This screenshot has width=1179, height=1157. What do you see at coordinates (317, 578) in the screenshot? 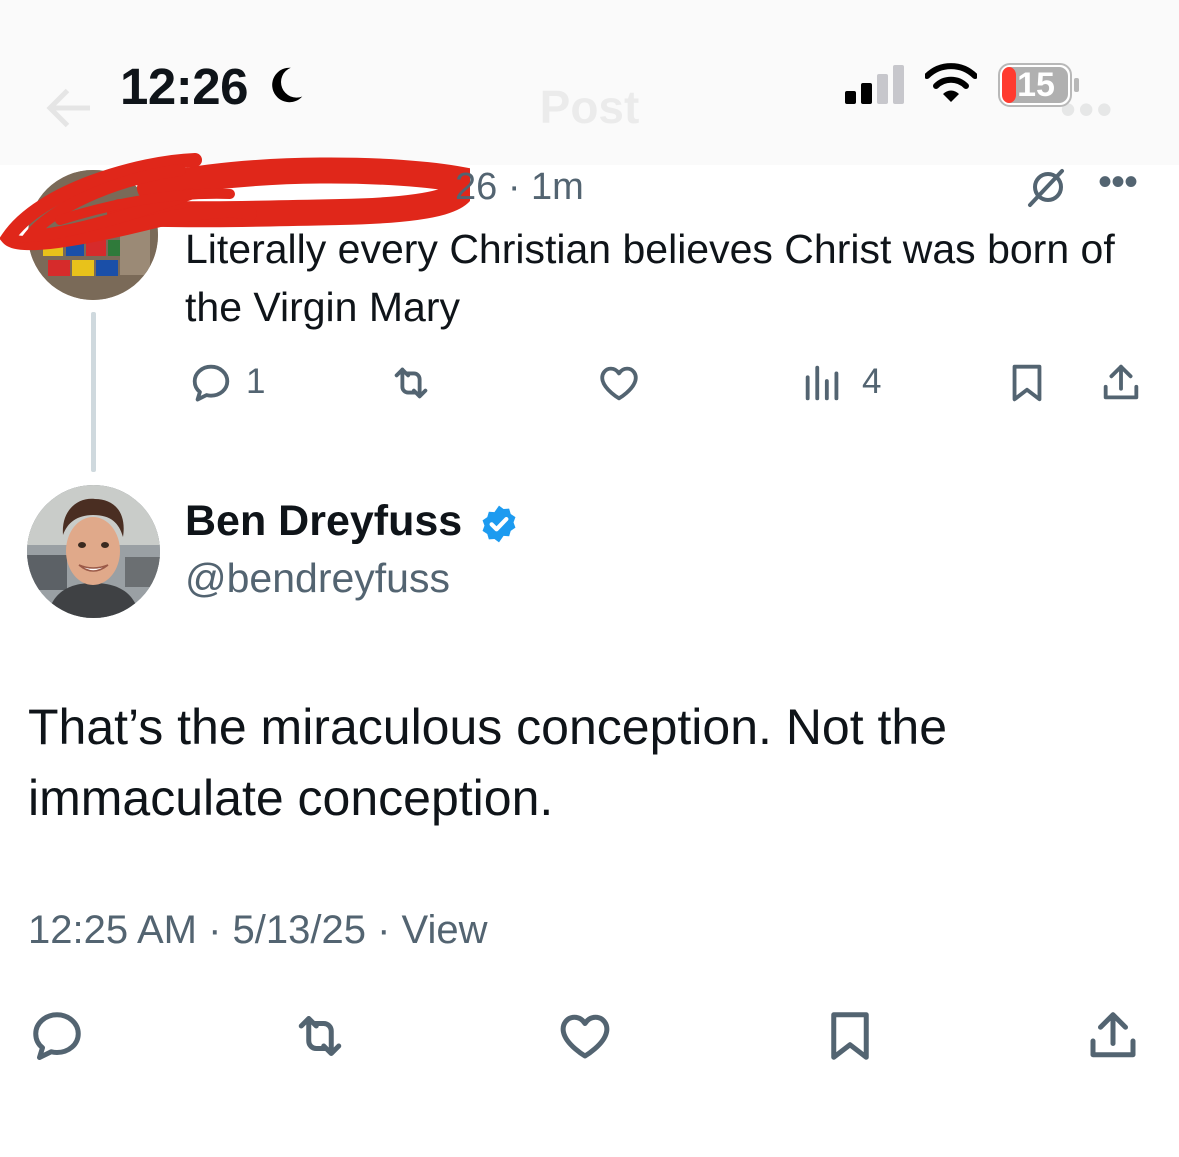
I see `author-handle: @bendreyfuss` at bounding box center [317, 578].